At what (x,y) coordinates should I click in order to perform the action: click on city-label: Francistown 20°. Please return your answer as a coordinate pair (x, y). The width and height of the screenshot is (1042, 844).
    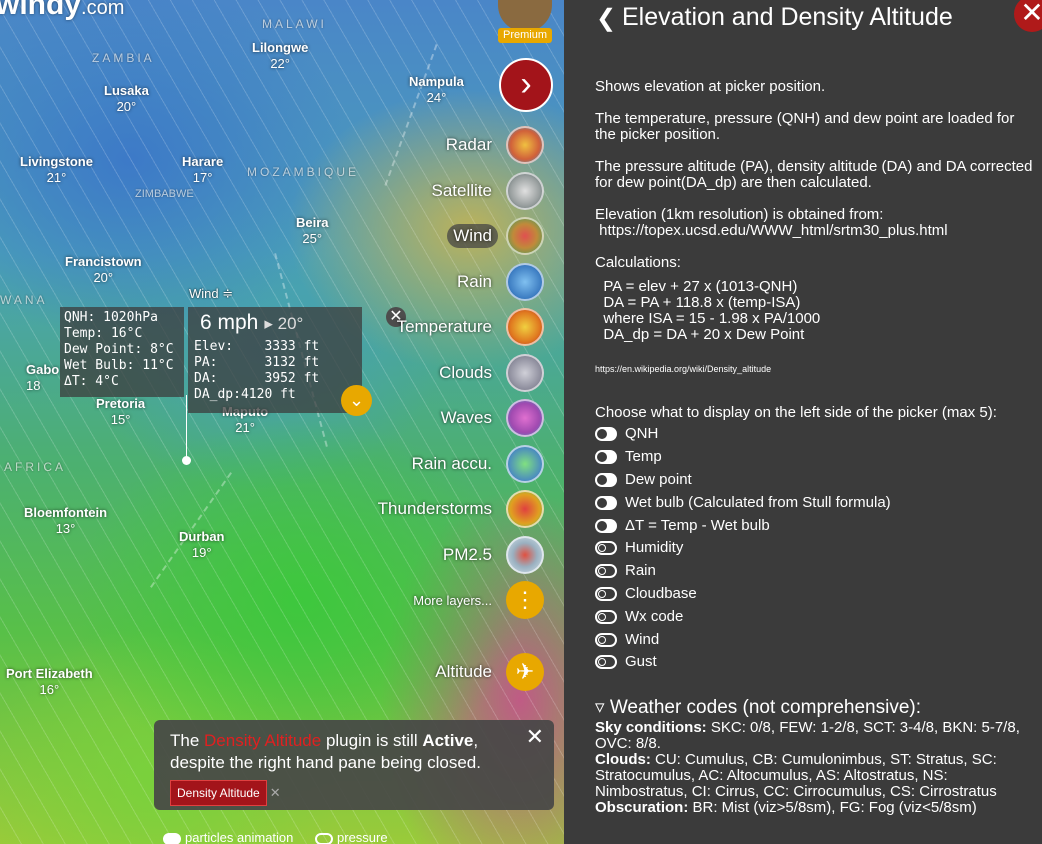
    Looking at the image, I should click on (103, 269).